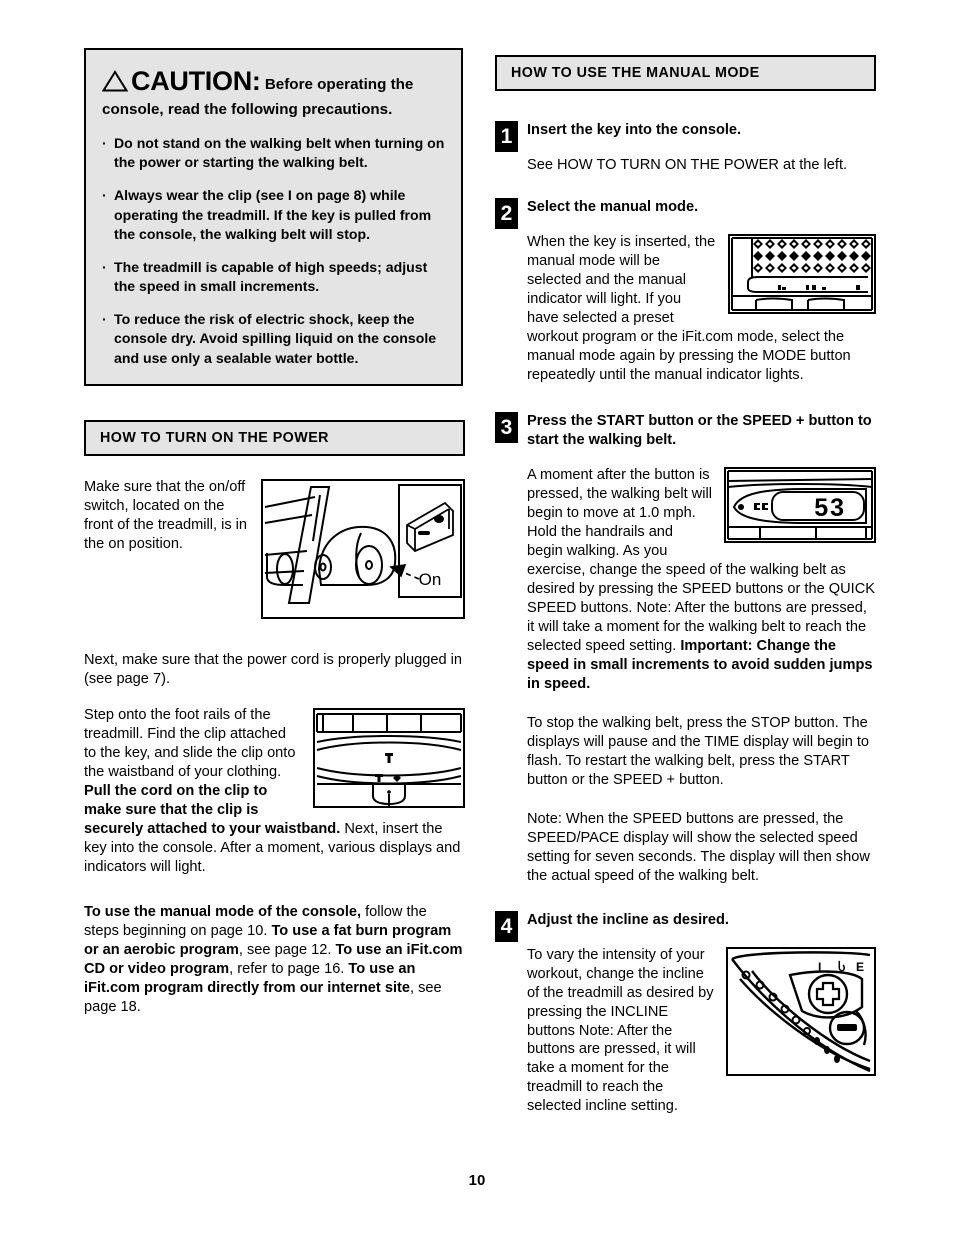 The width and height of the screenshot is (954, 1235). Describe the element at coordinates (830, 508) in the screenshot. I see `speed-display-value: 53` at that location.